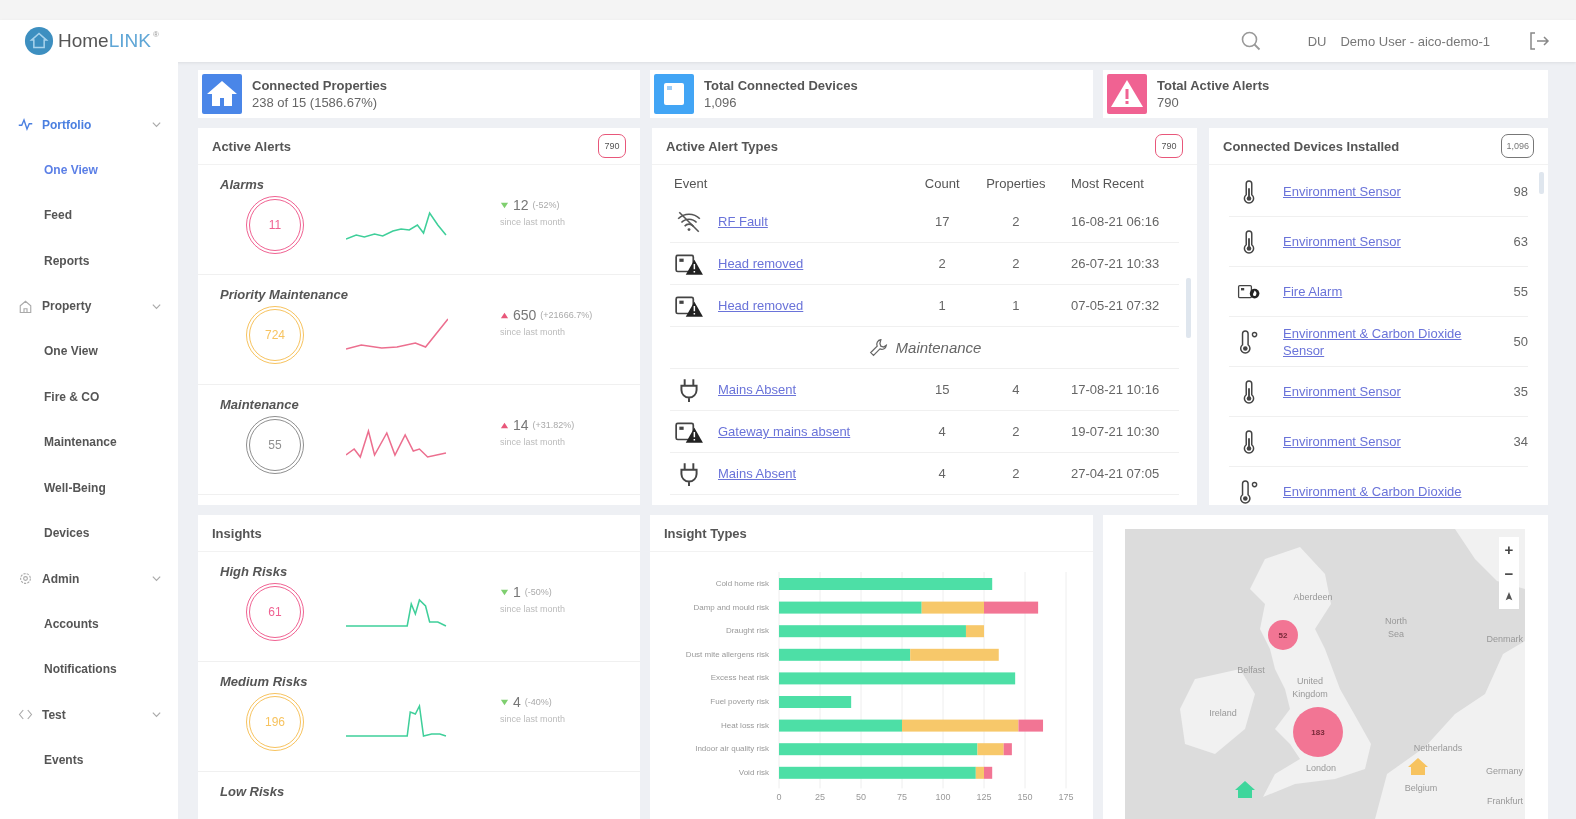 Image resolution: width=1576 pixels, height=819 pixels. What do you see at coordinates (861, 797) in the screenshot?
I see `tick-label: 50` at bounding box center [861, 797].